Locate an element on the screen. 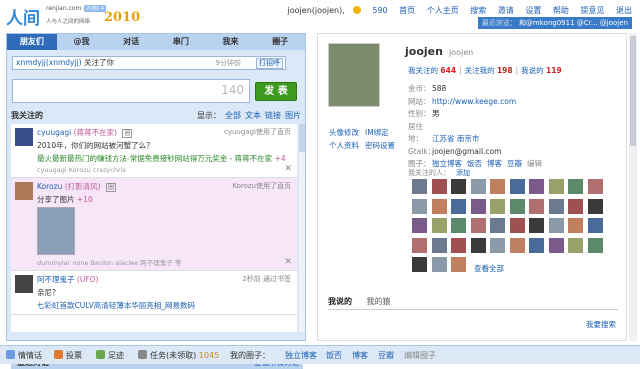 The width and height of the screenshot is (640, 369). info-location: 江苏省 南京市 is located at coordinates (455, 138).